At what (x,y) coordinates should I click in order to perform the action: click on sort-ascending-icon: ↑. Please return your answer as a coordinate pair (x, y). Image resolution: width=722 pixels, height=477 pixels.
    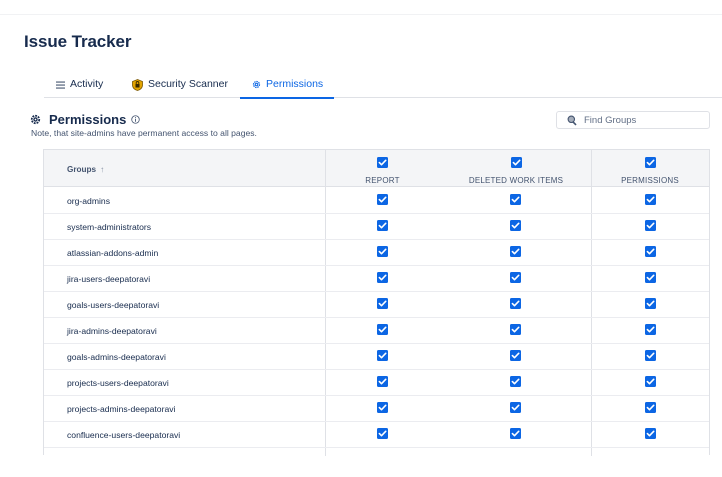
    Looking at the image, I should click on (102, 169).